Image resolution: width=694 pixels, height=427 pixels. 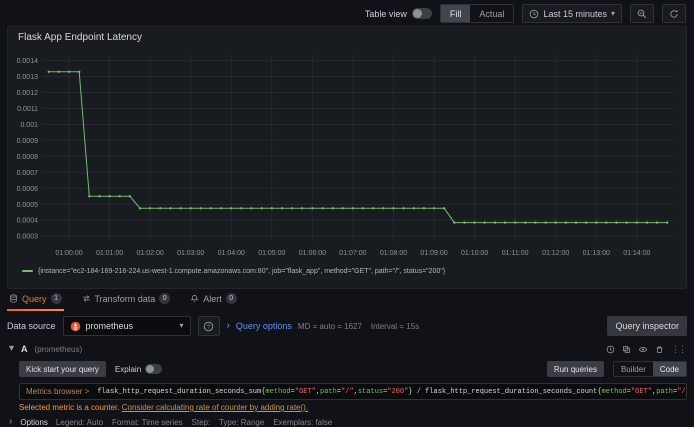 What do you see at coordinates (643, 349) in the screenshot?
I see `eye-icon` at bounding box center [643, 349].